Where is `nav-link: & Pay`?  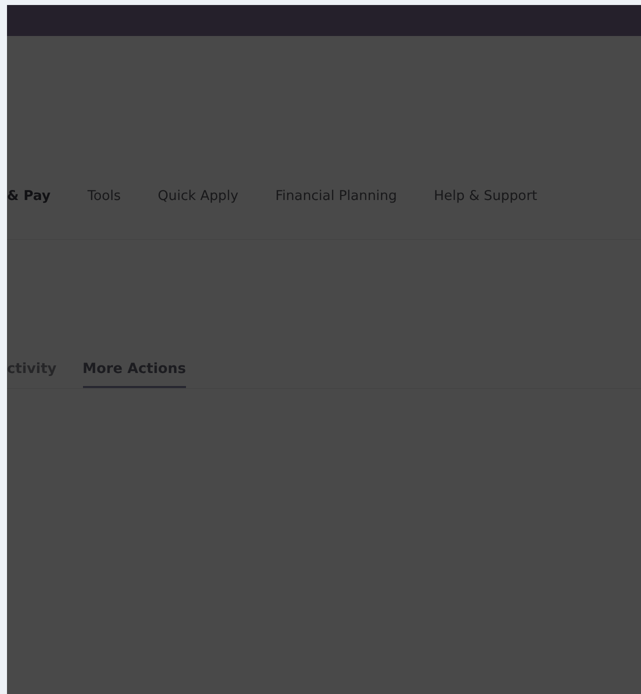 nav-link: & Pay is located at coordinates (28, 196).